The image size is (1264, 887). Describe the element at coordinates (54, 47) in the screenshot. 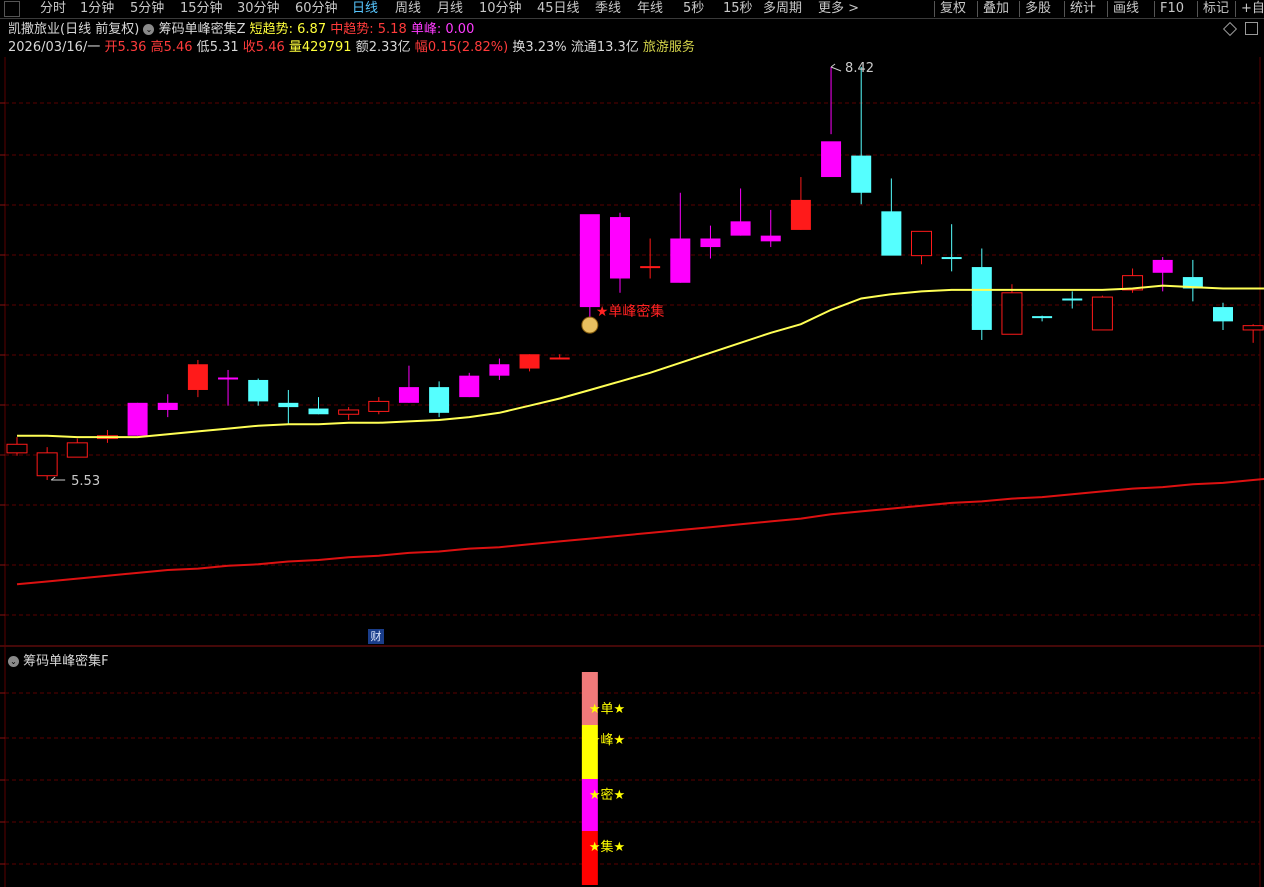

I see `quote-date: 2026/03/16/一` at that location.